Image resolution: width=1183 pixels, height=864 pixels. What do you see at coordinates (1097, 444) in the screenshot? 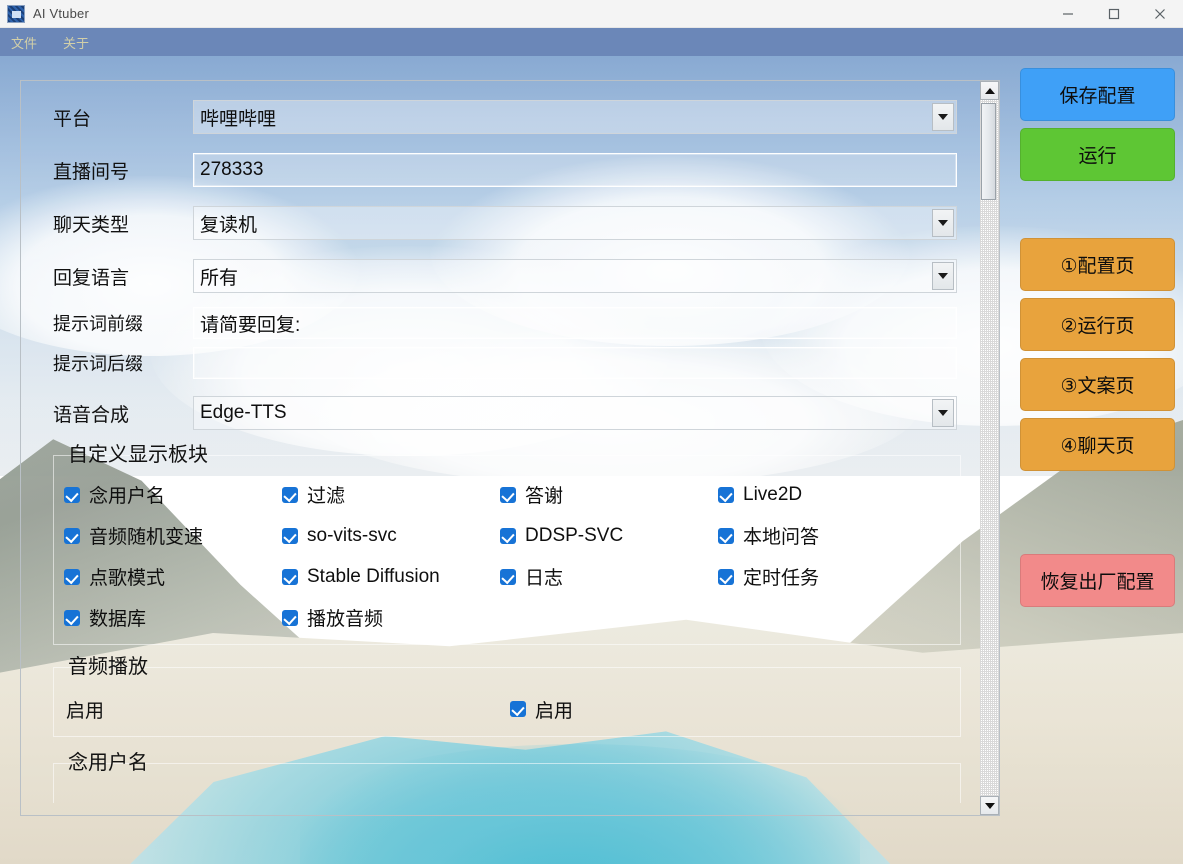
I see `nav-chat-page-button: ④聊天页` at bounding box center [1097, 444].